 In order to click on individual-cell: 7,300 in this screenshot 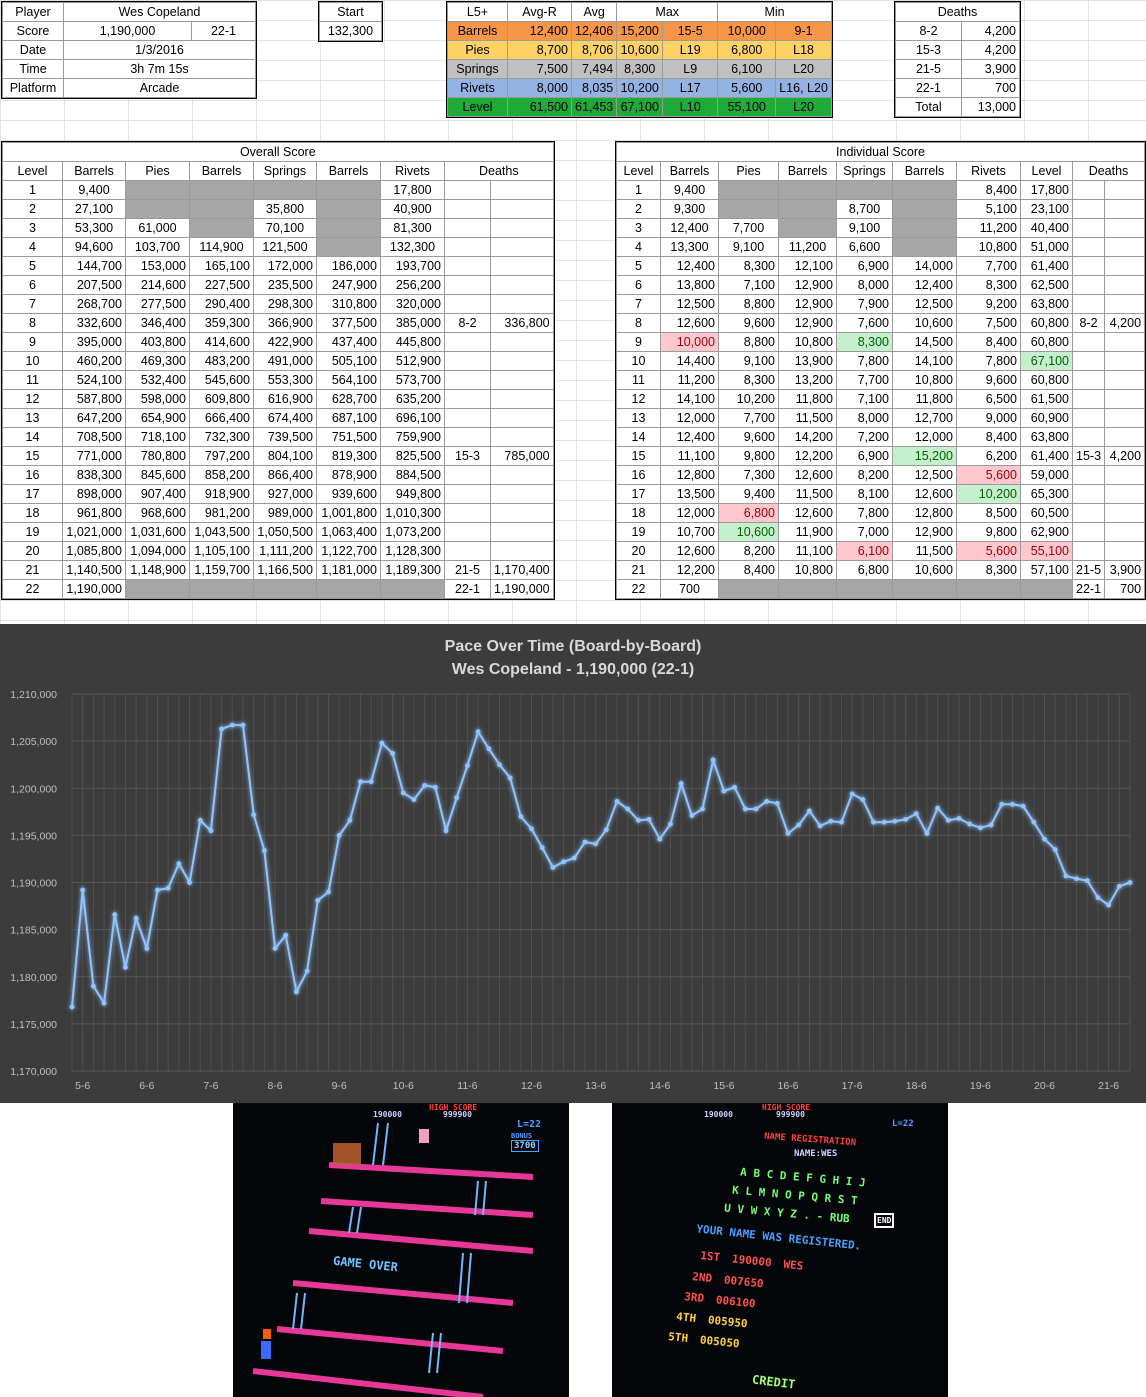, I will do `click(748, 475)`.